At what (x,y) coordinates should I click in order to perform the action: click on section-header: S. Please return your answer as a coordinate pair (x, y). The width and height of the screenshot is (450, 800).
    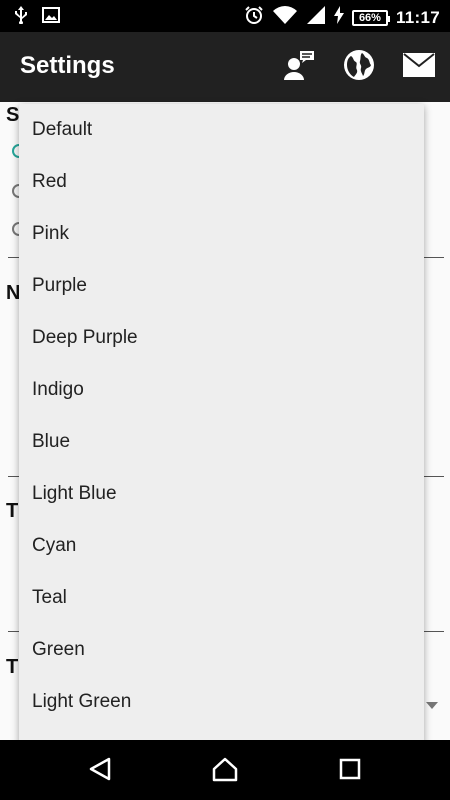
    Looking at the image, I should click on (13, 115).